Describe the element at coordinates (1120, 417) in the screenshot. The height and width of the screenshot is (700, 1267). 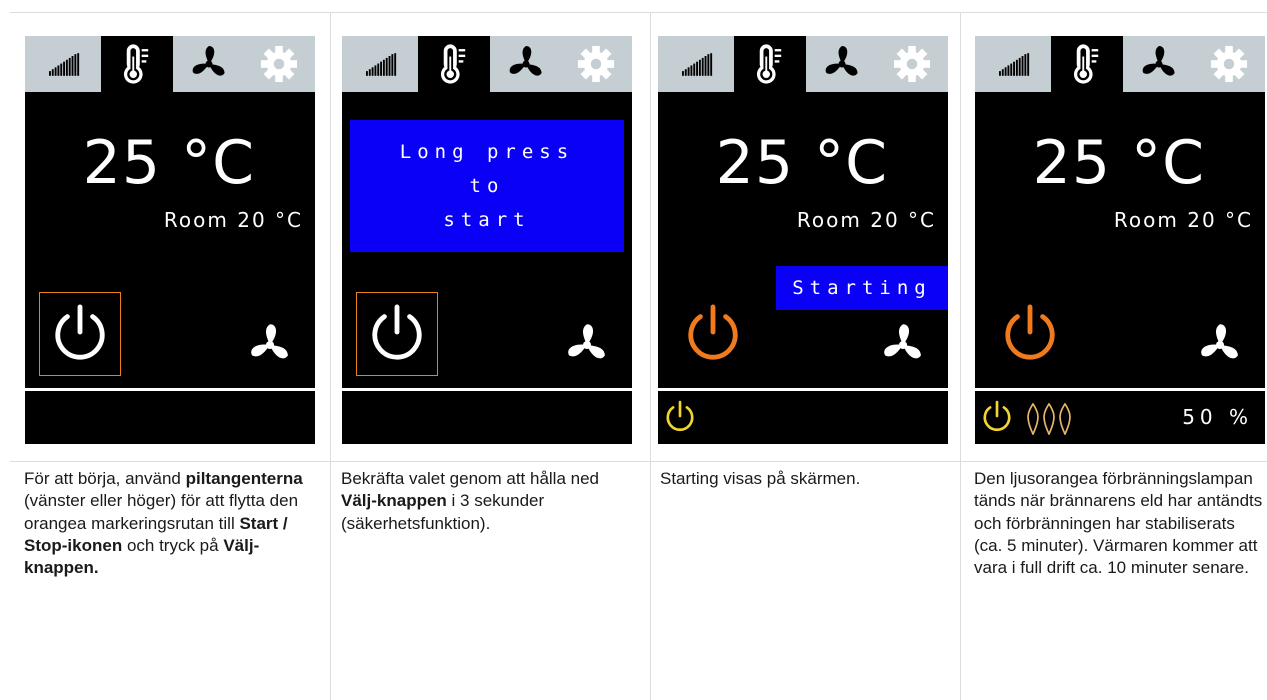
I see `status-row: 50 %` at that location.